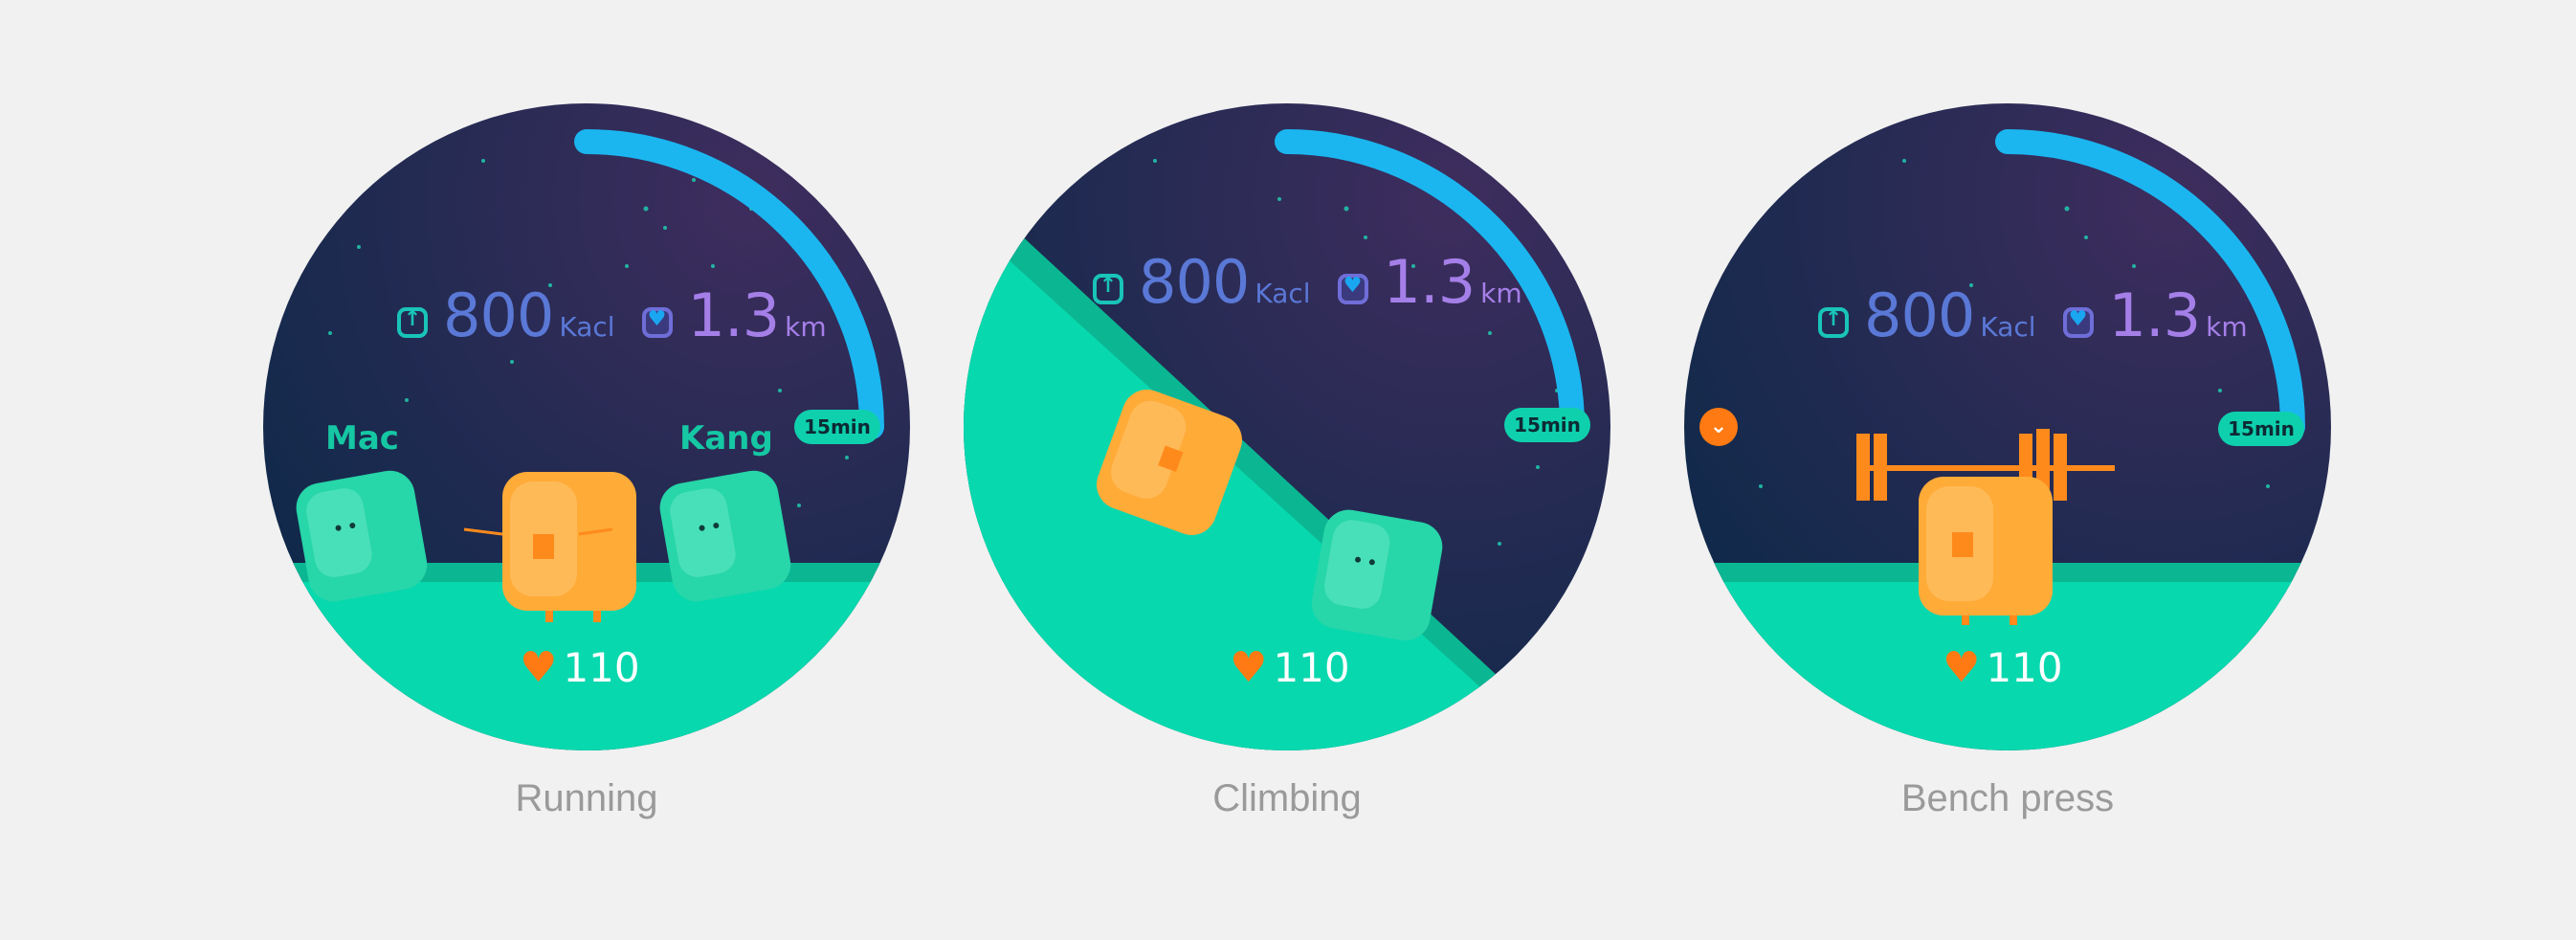 The height and width of the screenshot is (940, 2576). I want to click on character-player, so click(1986, 551).